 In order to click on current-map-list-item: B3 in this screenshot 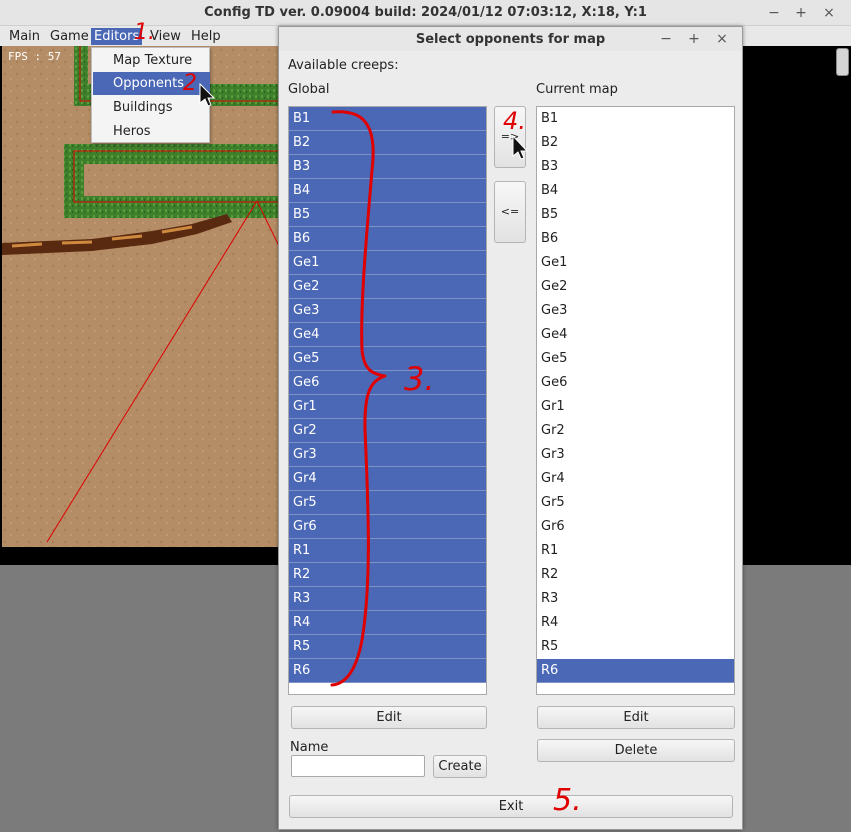, I will do `click(635, 167)`.